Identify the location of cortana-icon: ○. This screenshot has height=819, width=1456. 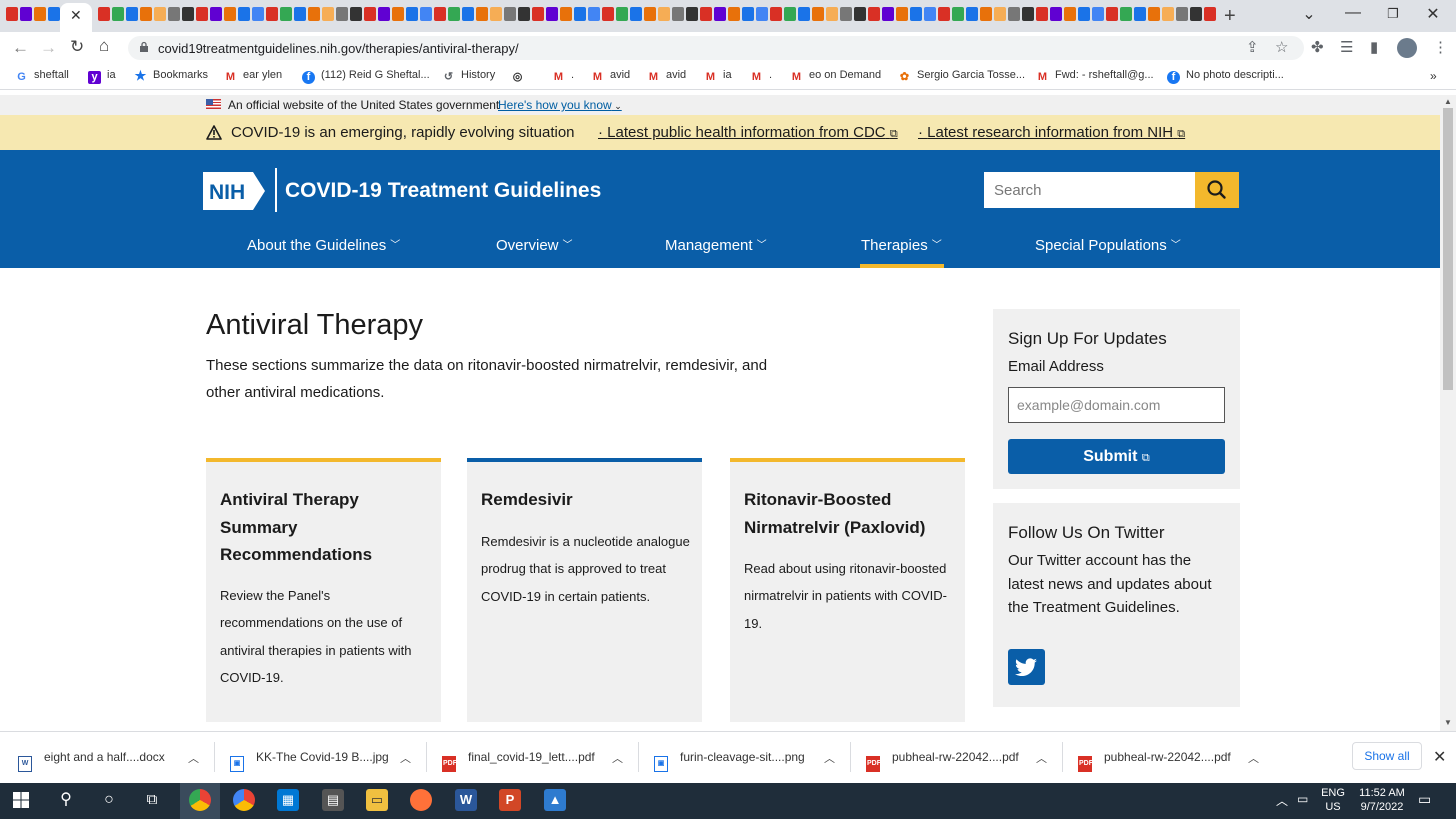
(109, 800).